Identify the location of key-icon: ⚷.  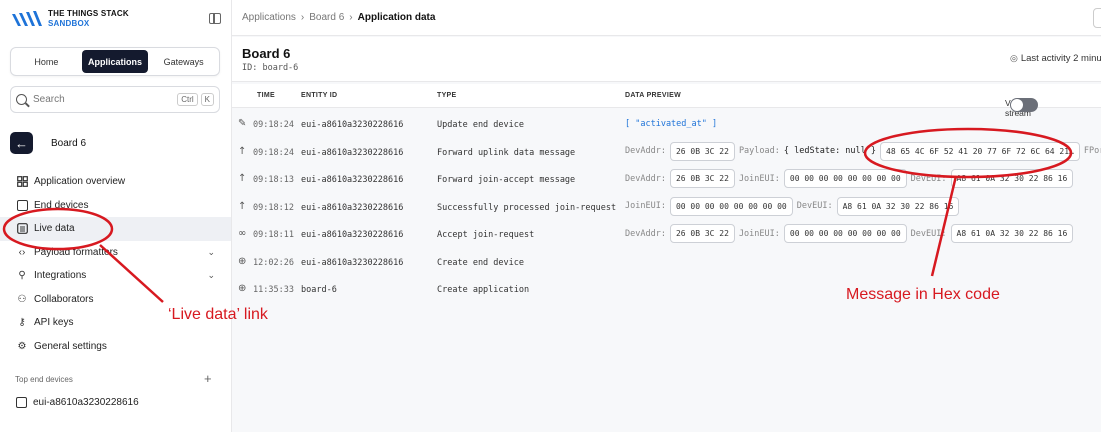
(22, 323).